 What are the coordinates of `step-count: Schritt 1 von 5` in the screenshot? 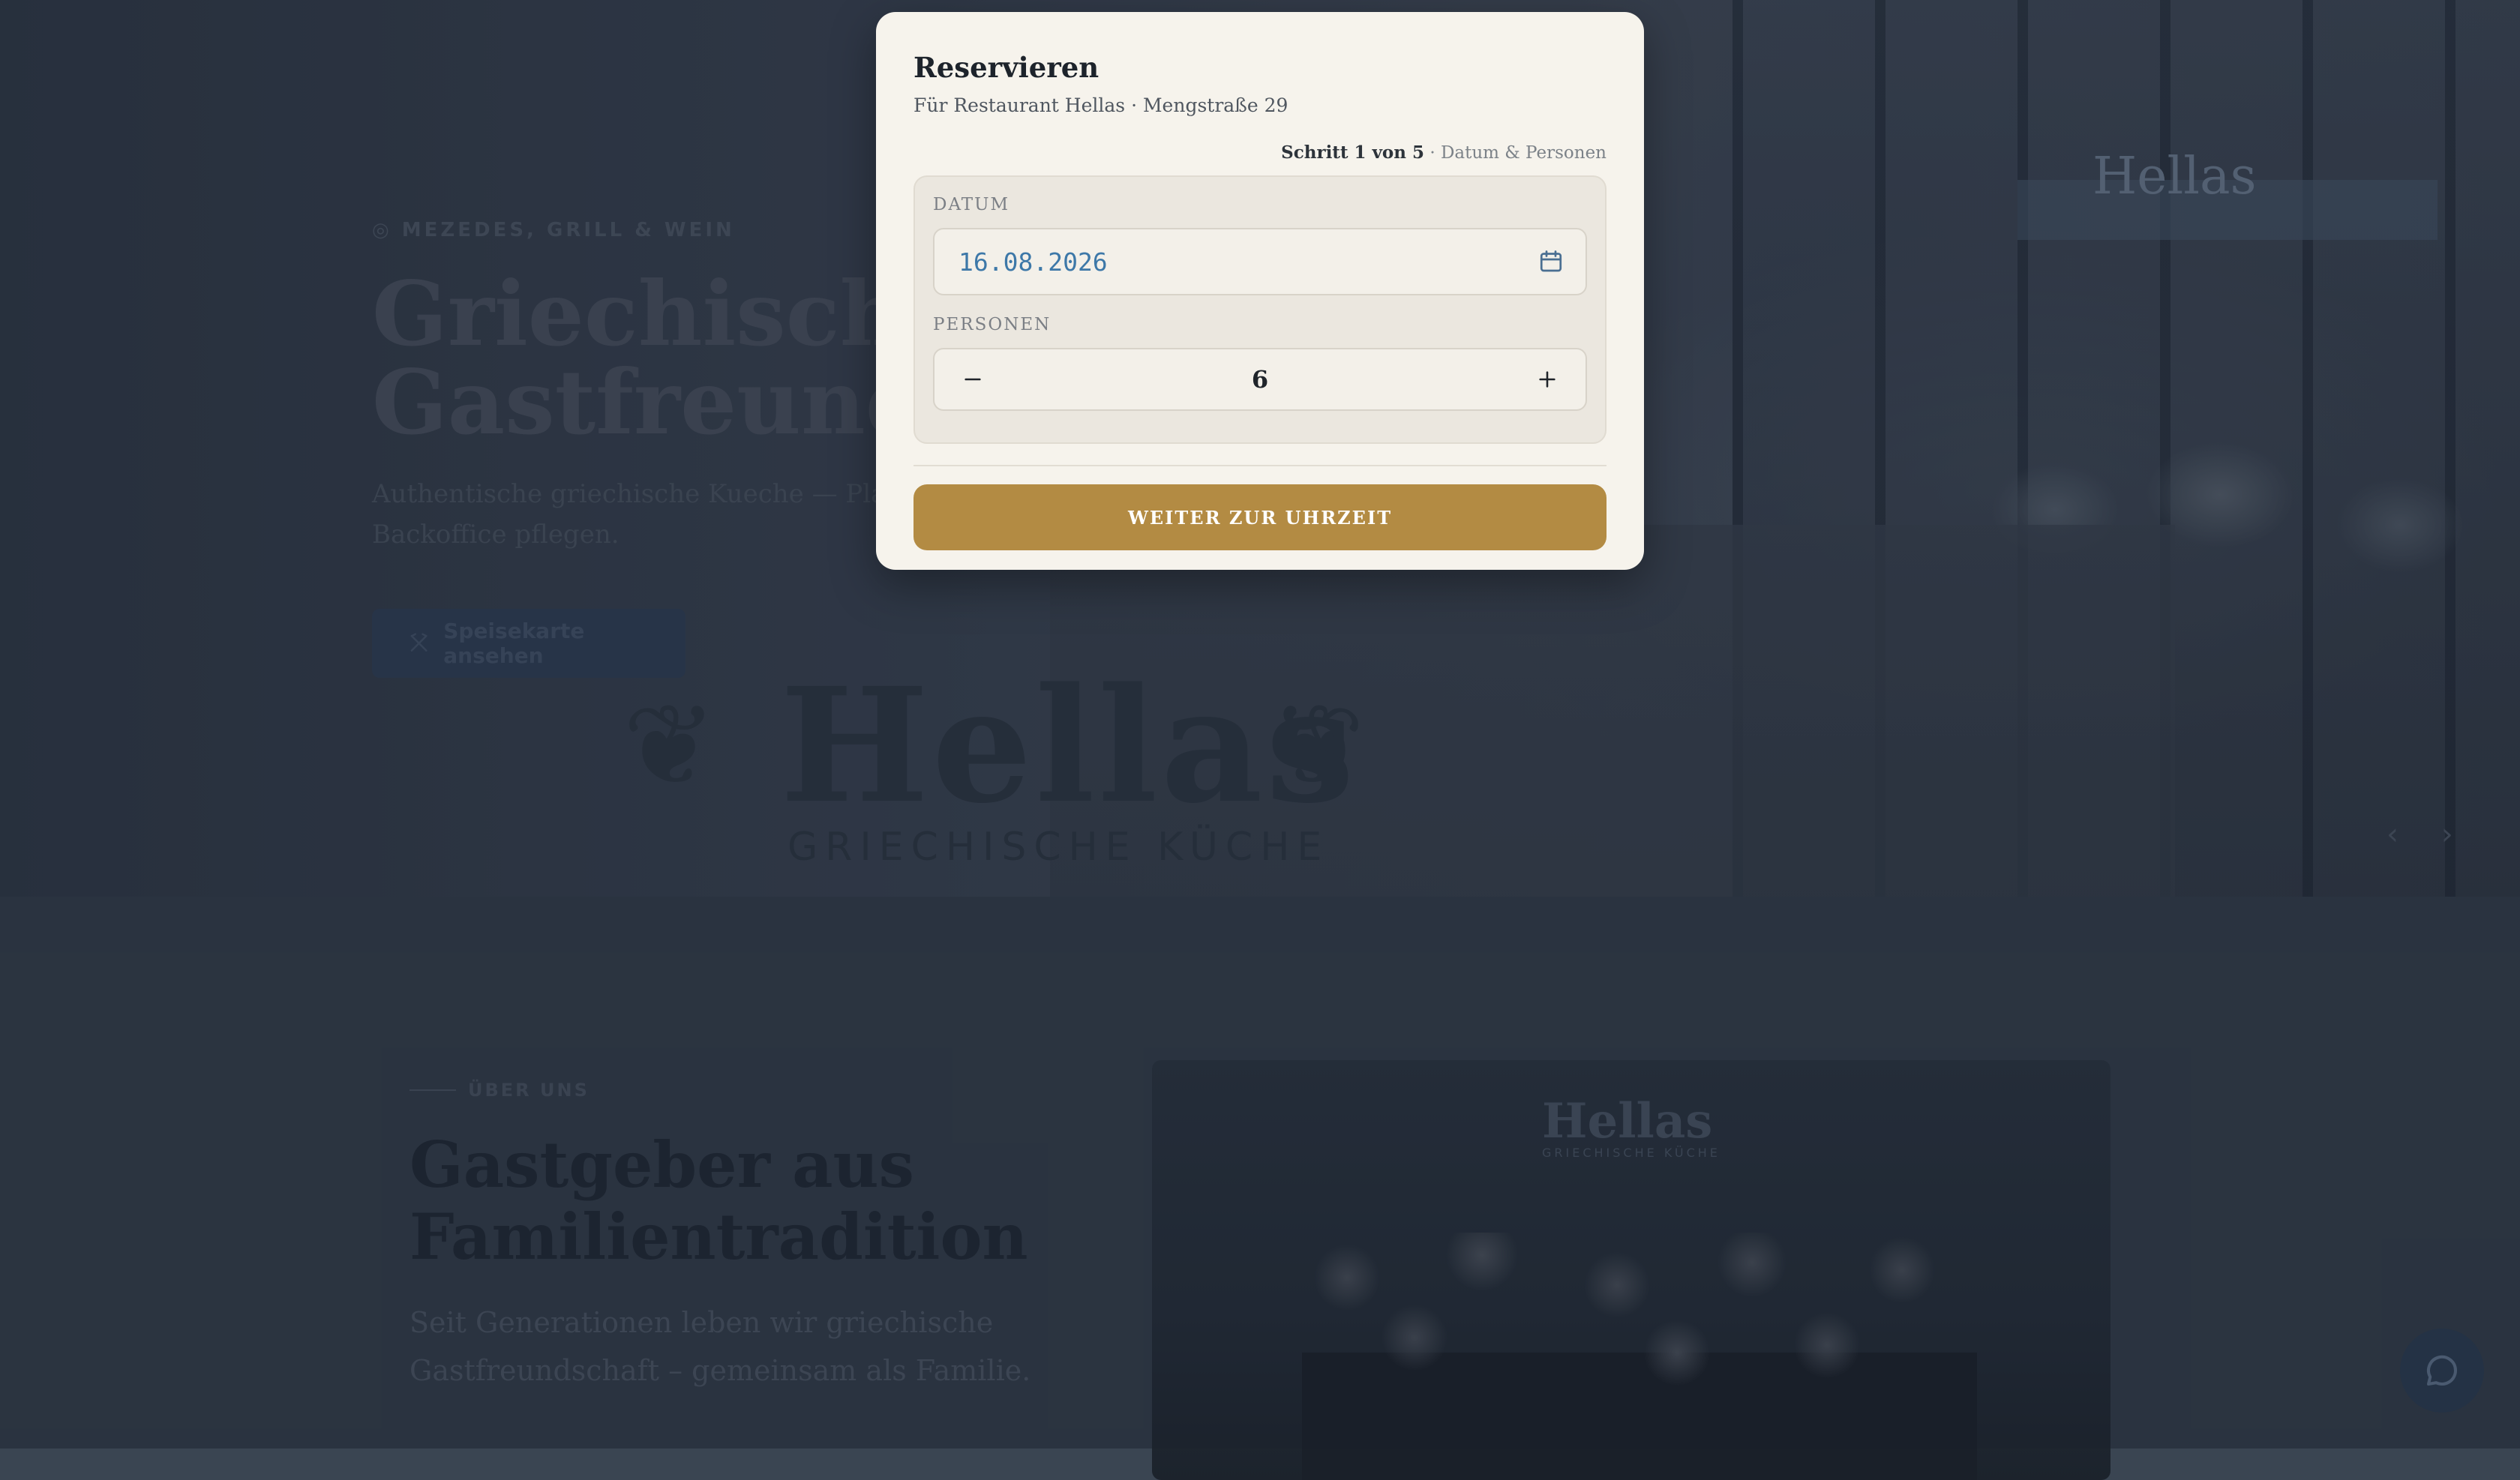 It's located at (1353, 152).